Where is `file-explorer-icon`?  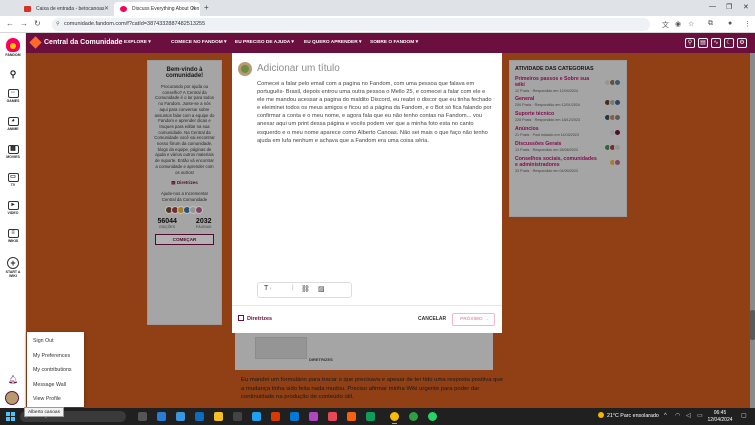
file-explorer-icon is located at coordinates (218, 416).